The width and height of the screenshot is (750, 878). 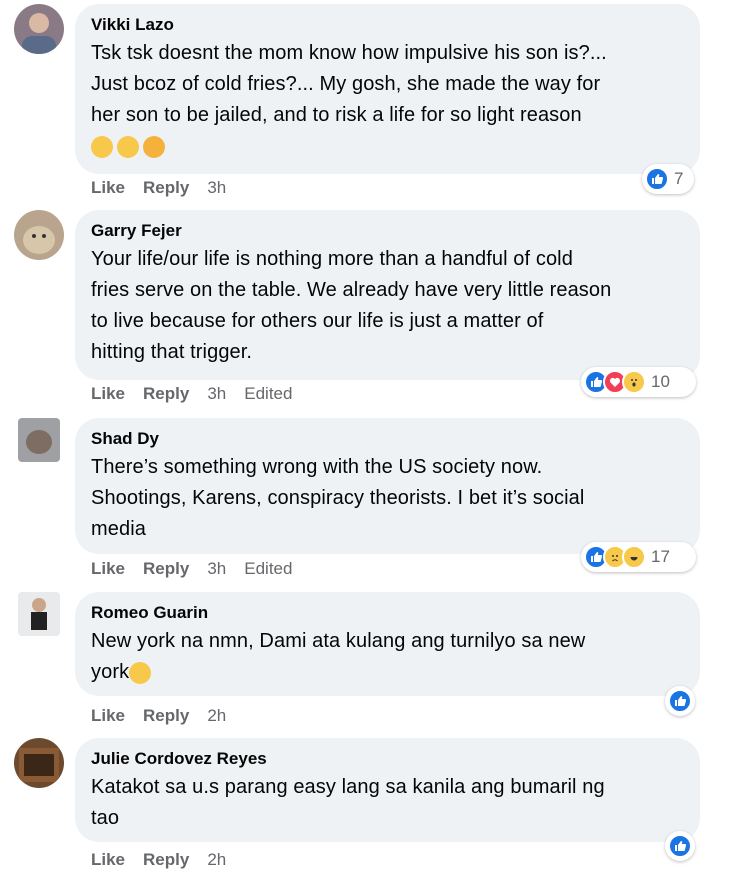 What do you see at coordinates (172, 352) in the screenshot?
I see `comment-line: hitting that trigger.` at bounding box center [172, 352].